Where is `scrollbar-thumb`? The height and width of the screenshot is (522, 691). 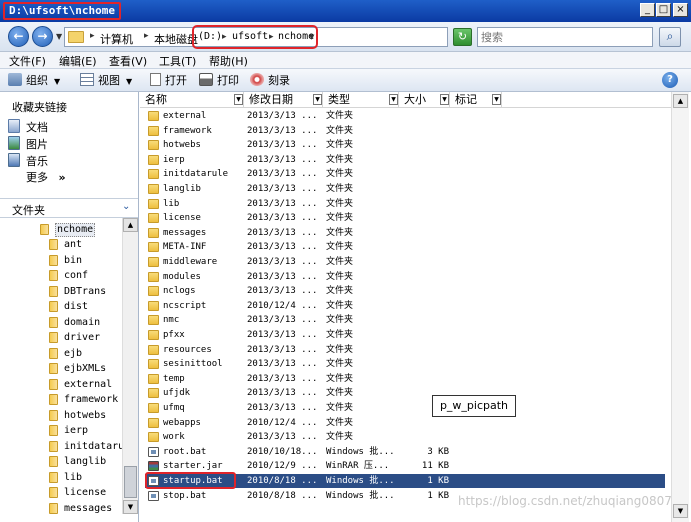 scrollbar-thumb is located at coordinates (130, 482).